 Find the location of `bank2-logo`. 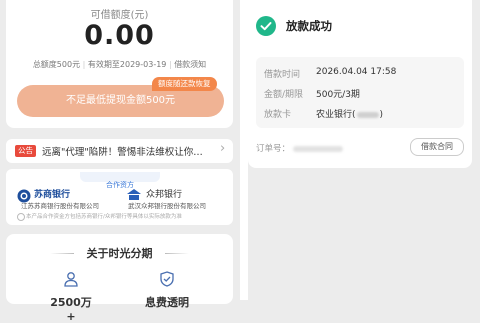

bank2-logo is located at coordinates (134, 194).